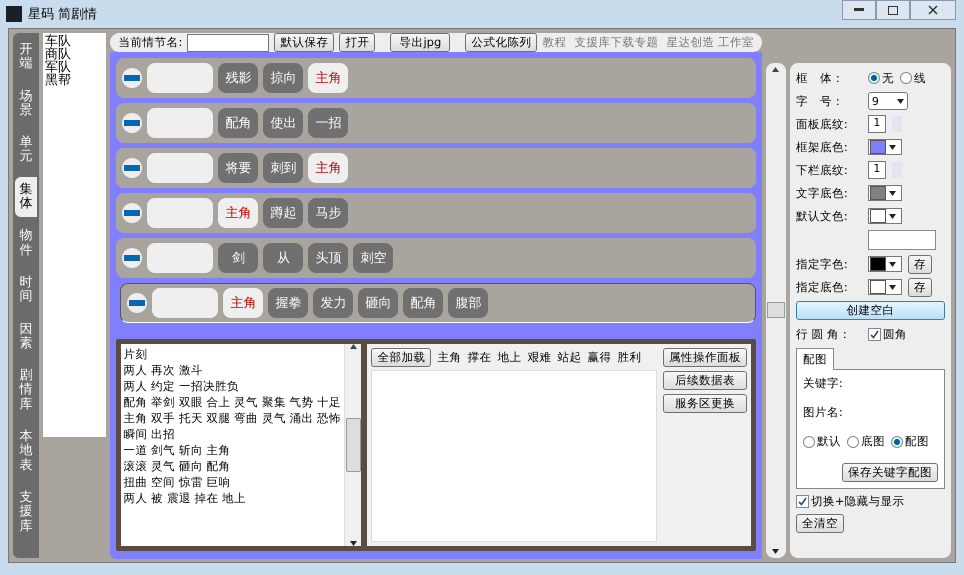  What do you see at coordinates (865, 441) in the screenshot?
I see `radio-option: 底图` at bounding box center [865, 441].